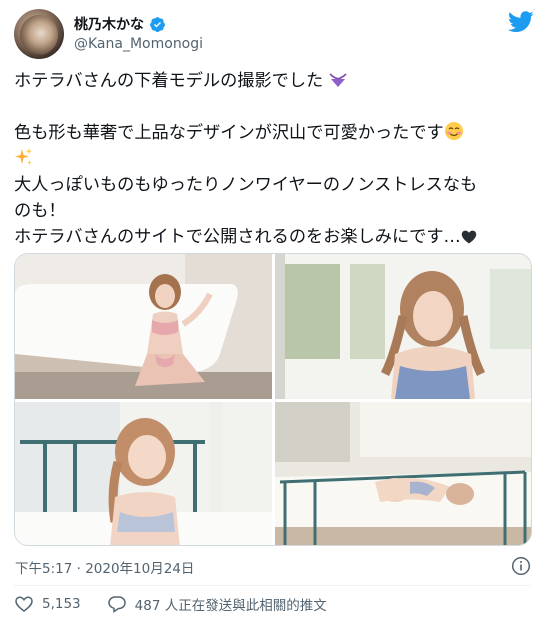 The height and width of the screenshot is (622, 545). What do you see at coordinates (272, 585) in the screenshot?
I see `divider` at bounding box center [272, 585].